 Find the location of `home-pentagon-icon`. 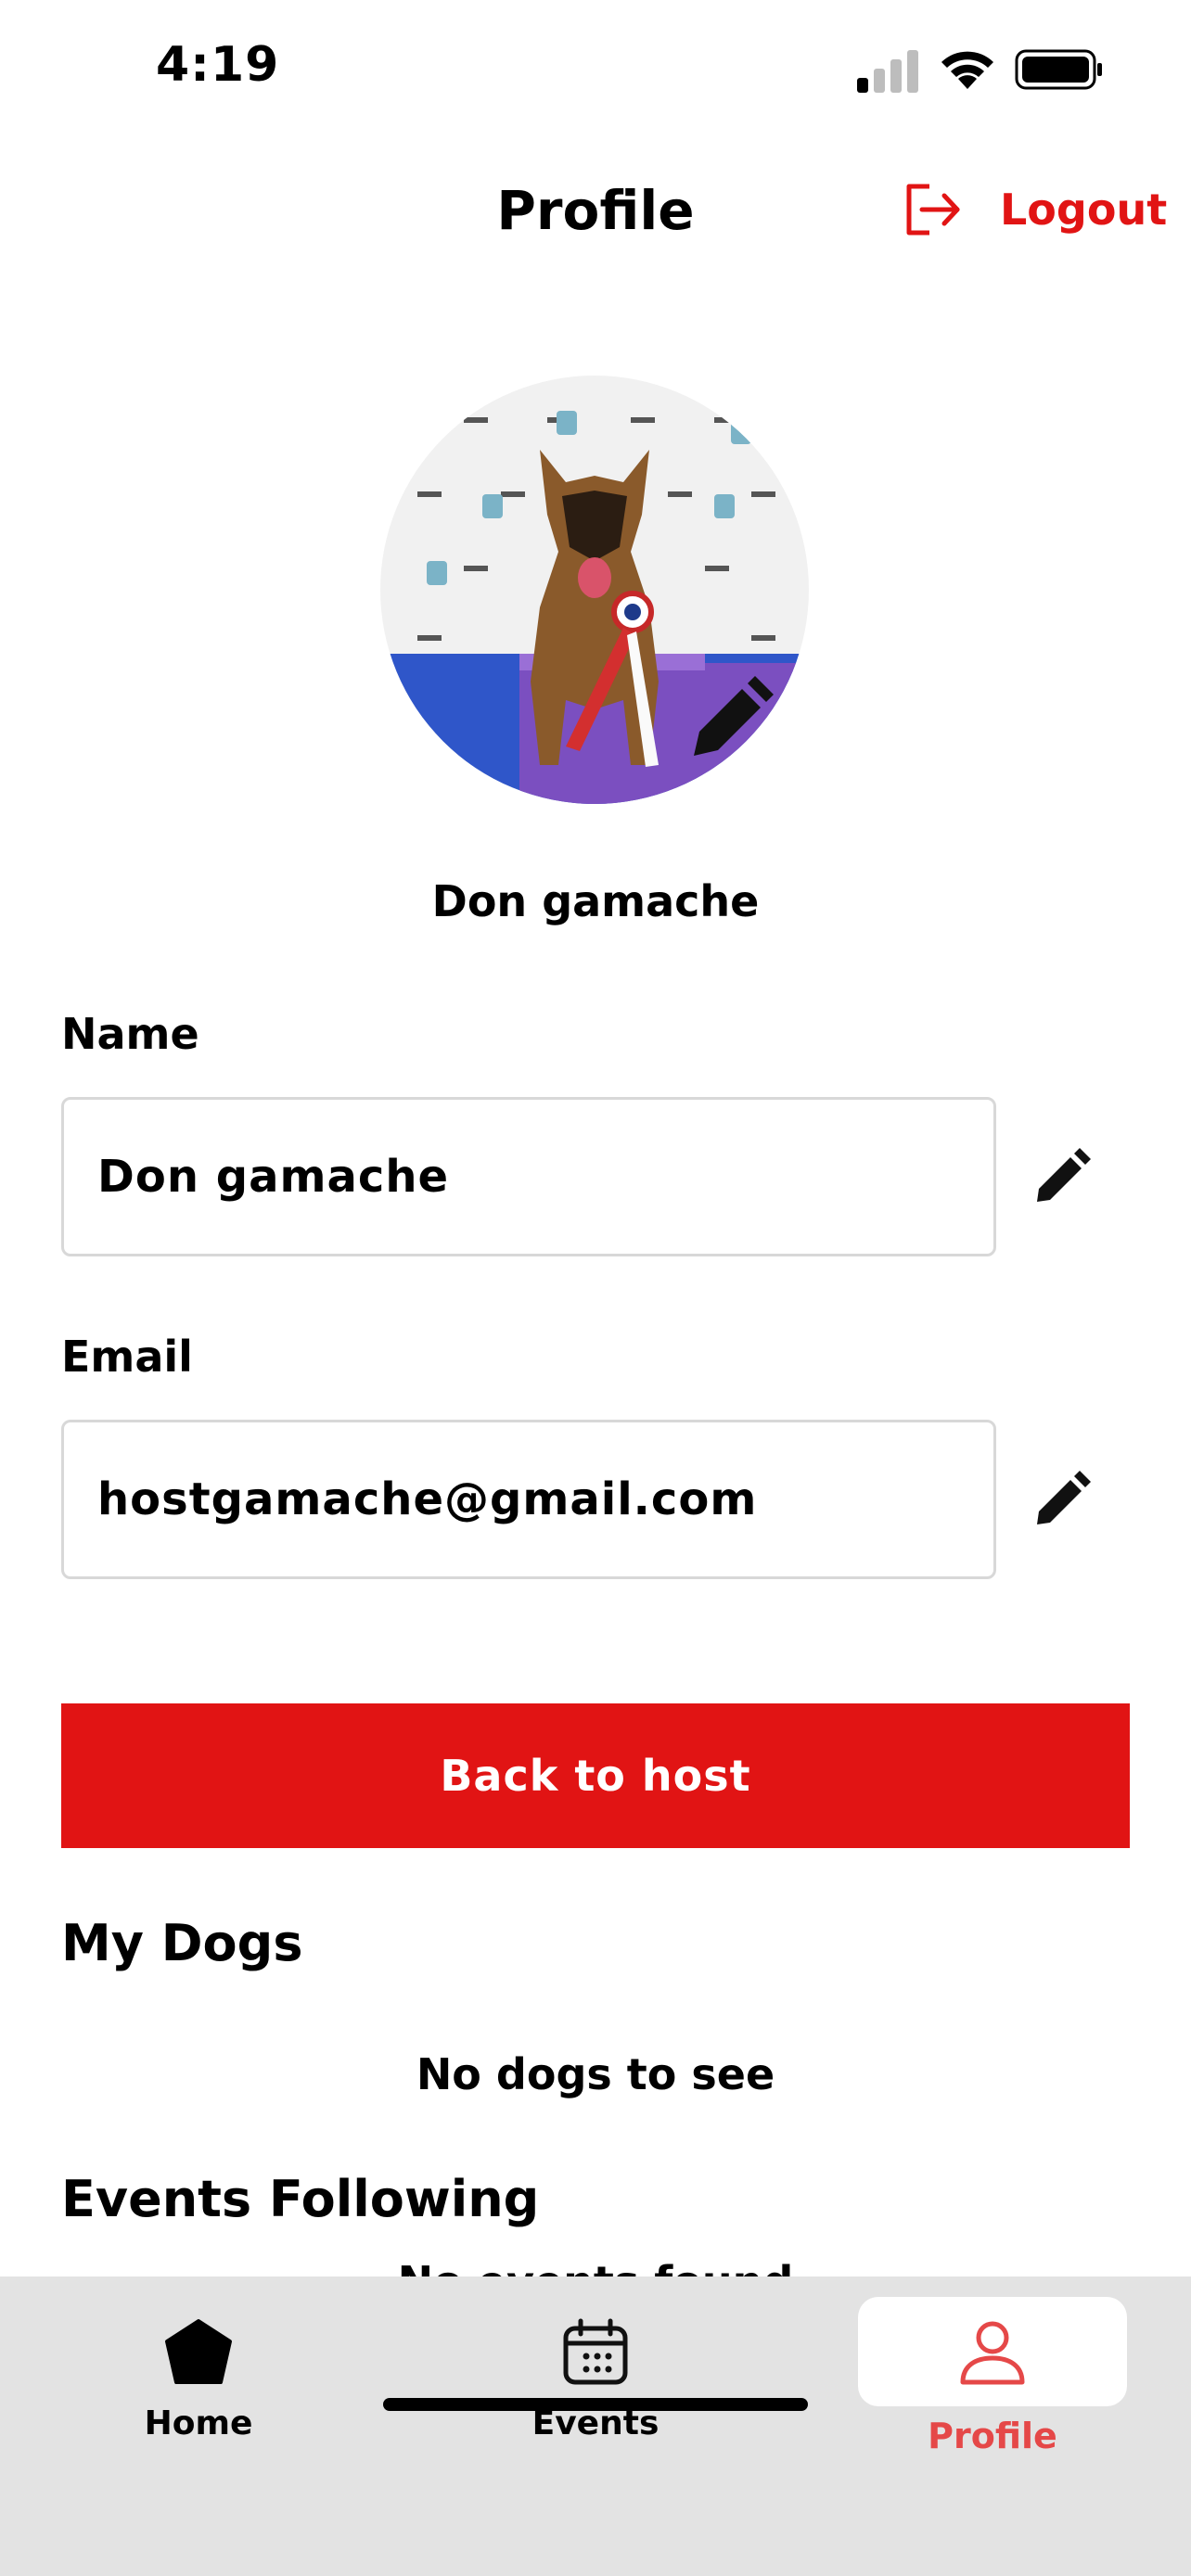

home-pentagon-icon is located at coordinates (198, 2352).